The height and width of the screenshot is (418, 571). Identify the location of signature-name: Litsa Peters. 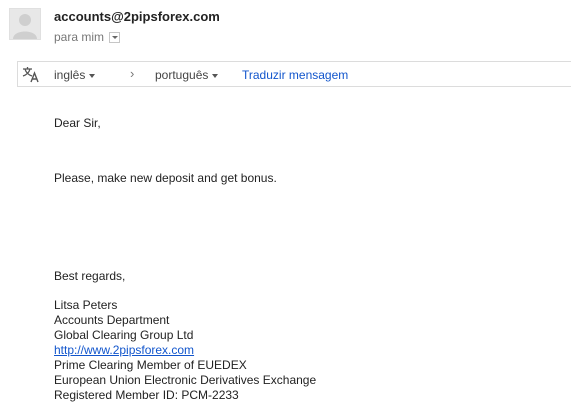
(86, 305).